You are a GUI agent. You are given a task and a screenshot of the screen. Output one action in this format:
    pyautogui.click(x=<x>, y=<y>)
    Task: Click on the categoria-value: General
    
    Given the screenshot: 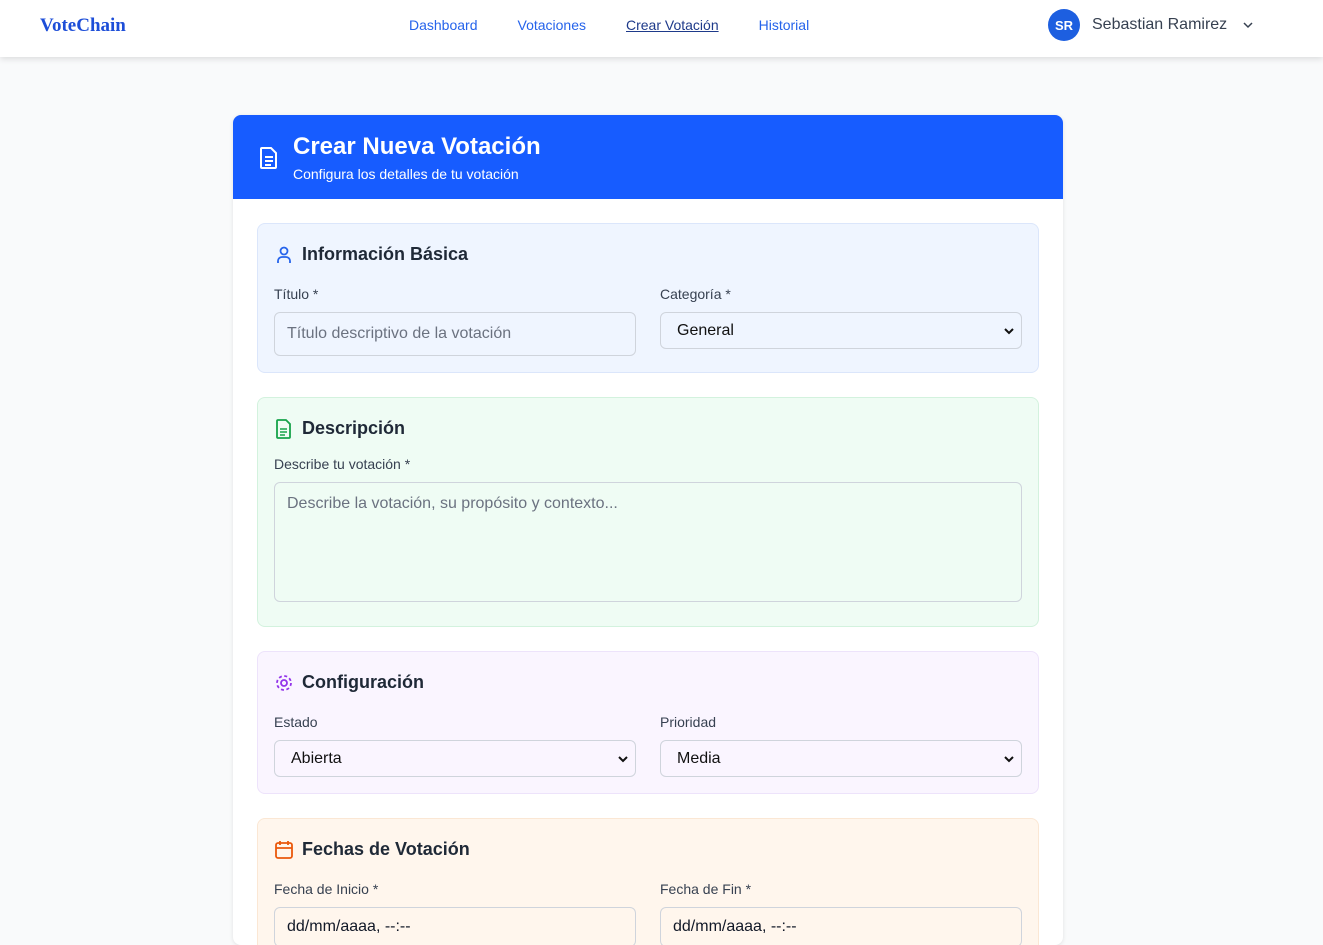 What is the action you would take?
    pyautogui.click(x=705, y=330)
    